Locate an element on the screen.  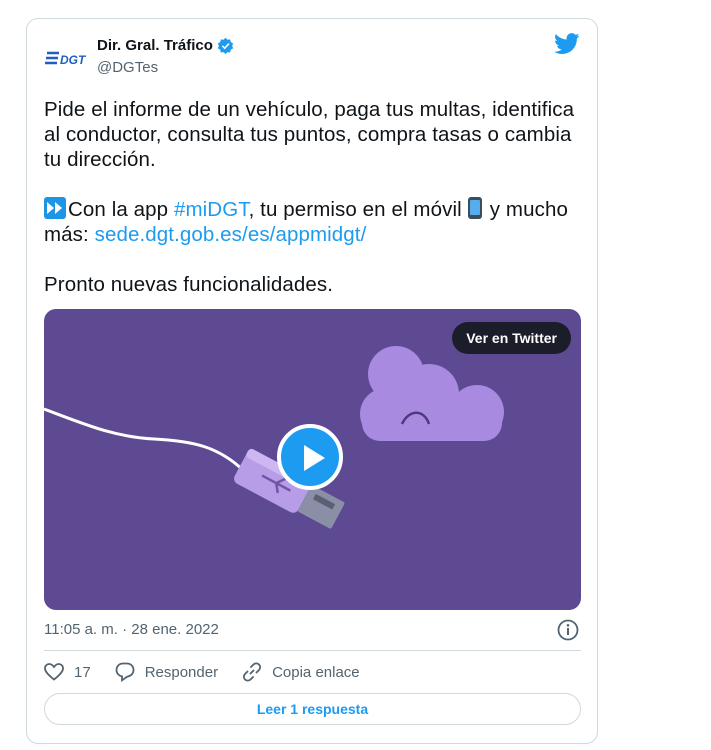
copy-link-button: Copia enlace is located at coordinates (301, 672).